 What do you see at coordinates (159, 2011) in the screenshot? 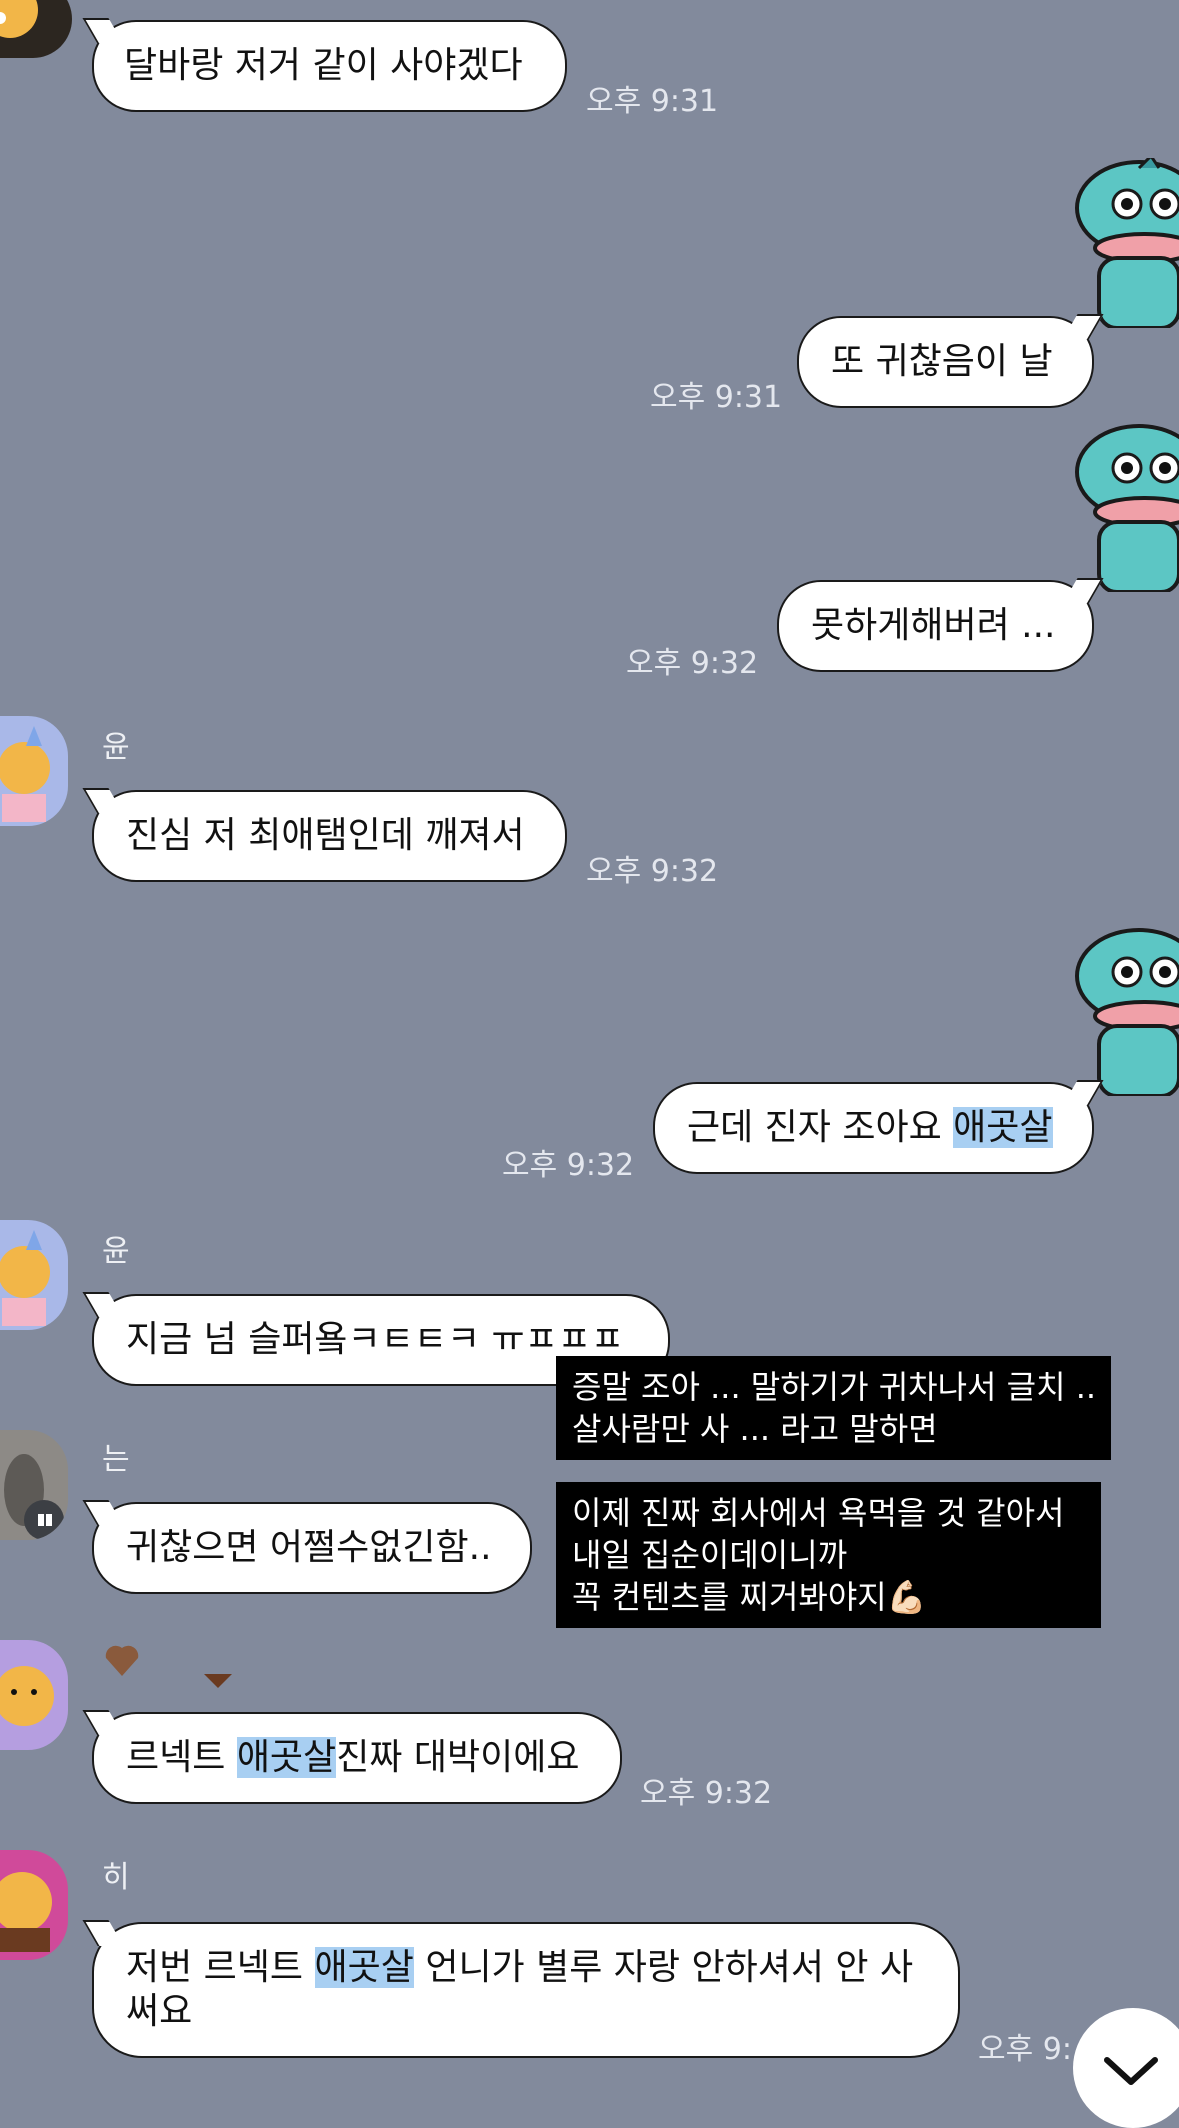
I see `message-text: 써요` at bounding box center [159, 2011].